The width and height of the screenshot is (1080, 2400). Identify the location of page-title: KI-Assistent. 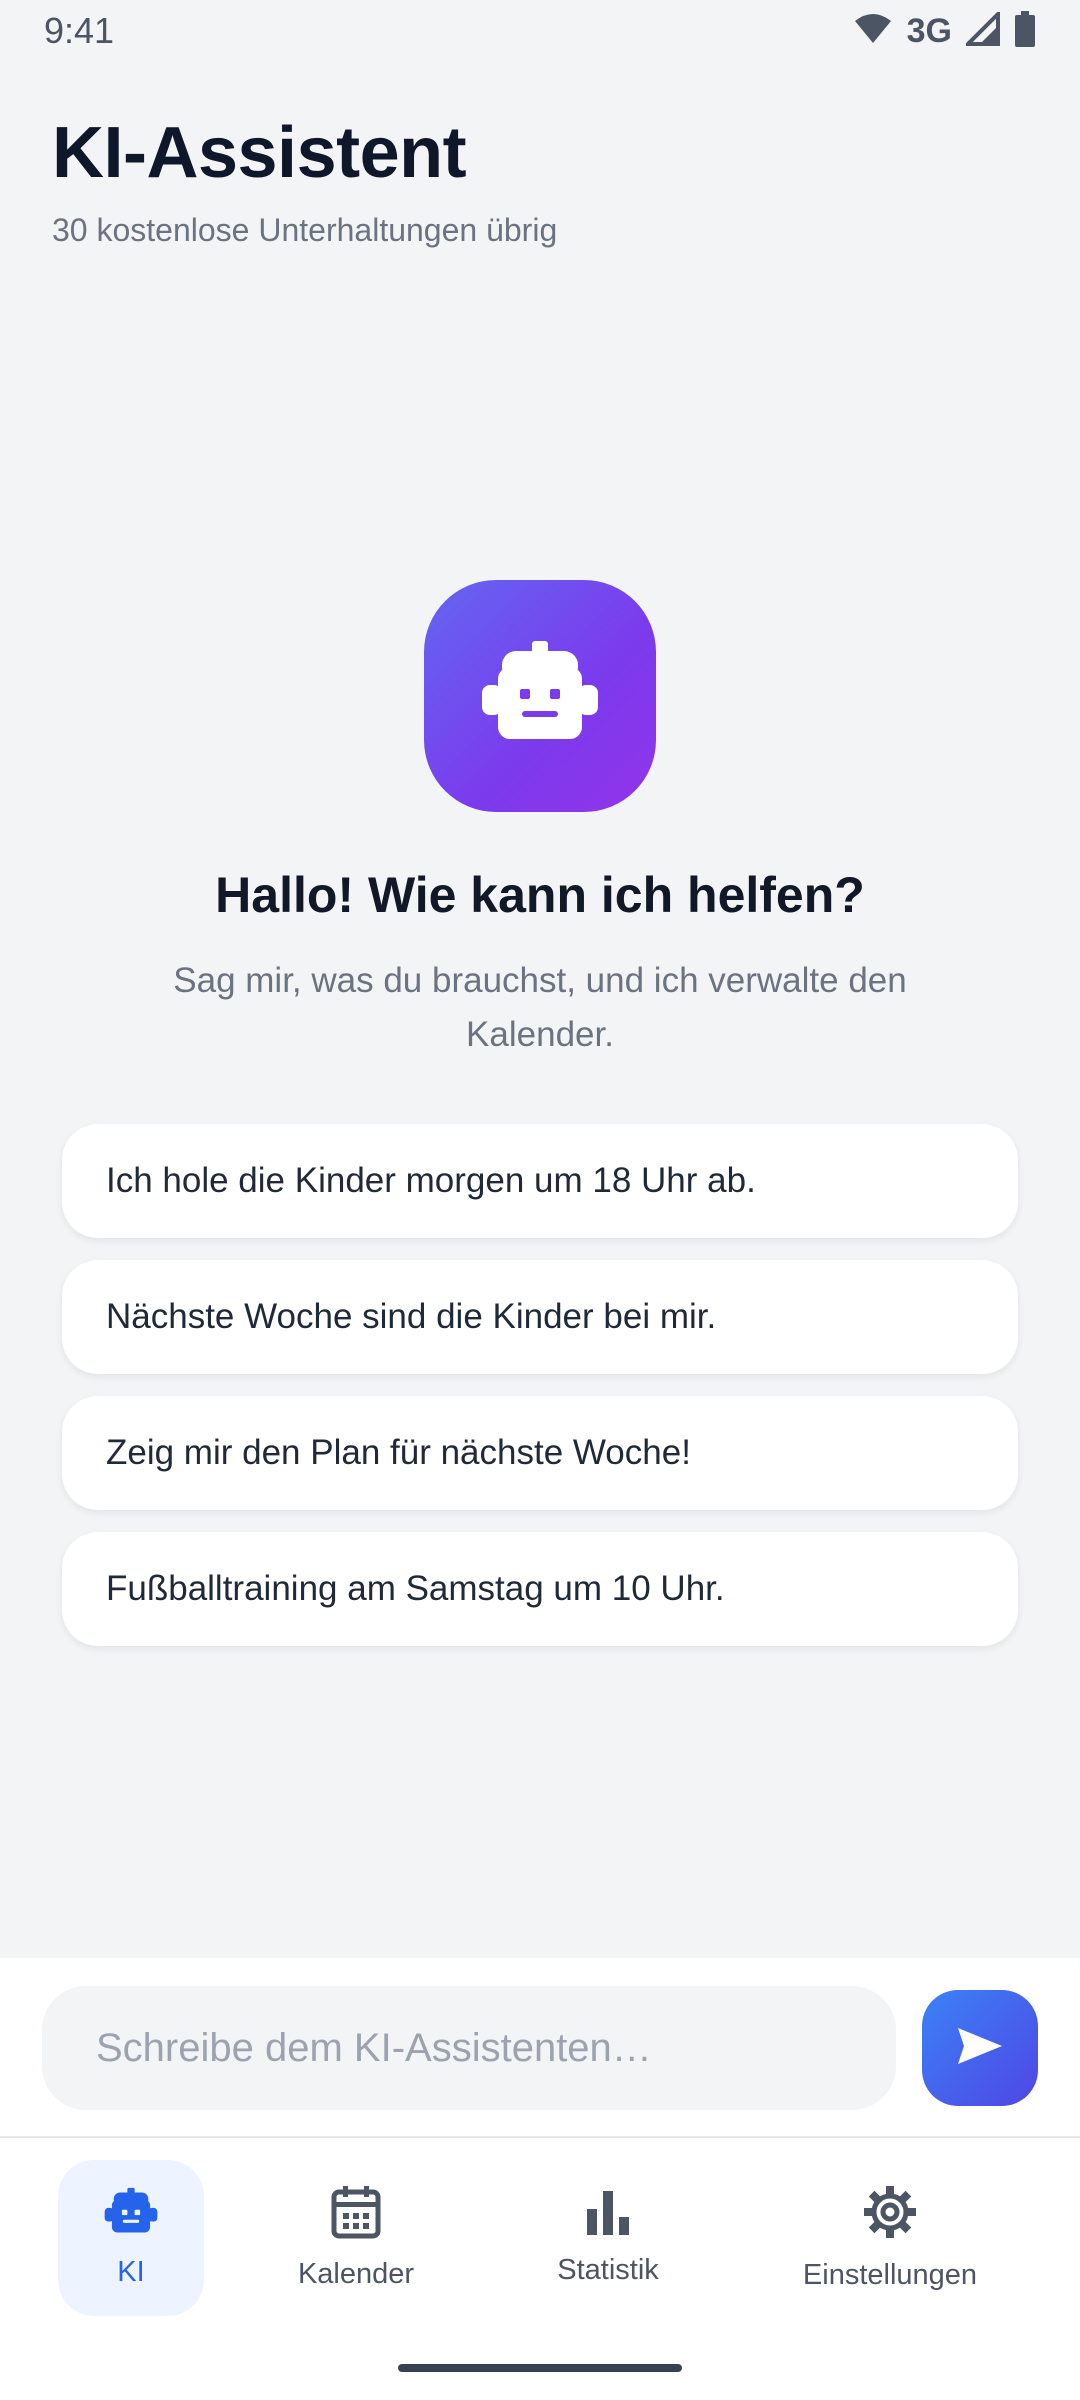
(259, 153).